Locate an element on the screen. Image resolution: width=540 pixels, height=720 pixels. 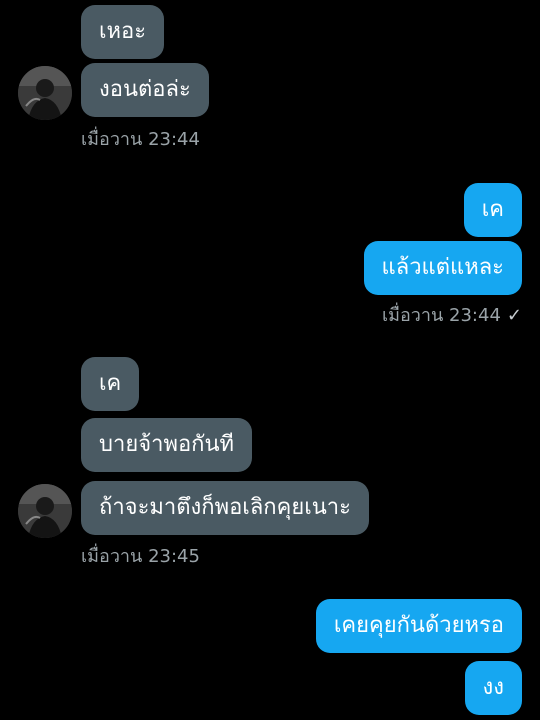
outgoing-message: แล้วแต่แหละ is located at coordinates (442, 268).